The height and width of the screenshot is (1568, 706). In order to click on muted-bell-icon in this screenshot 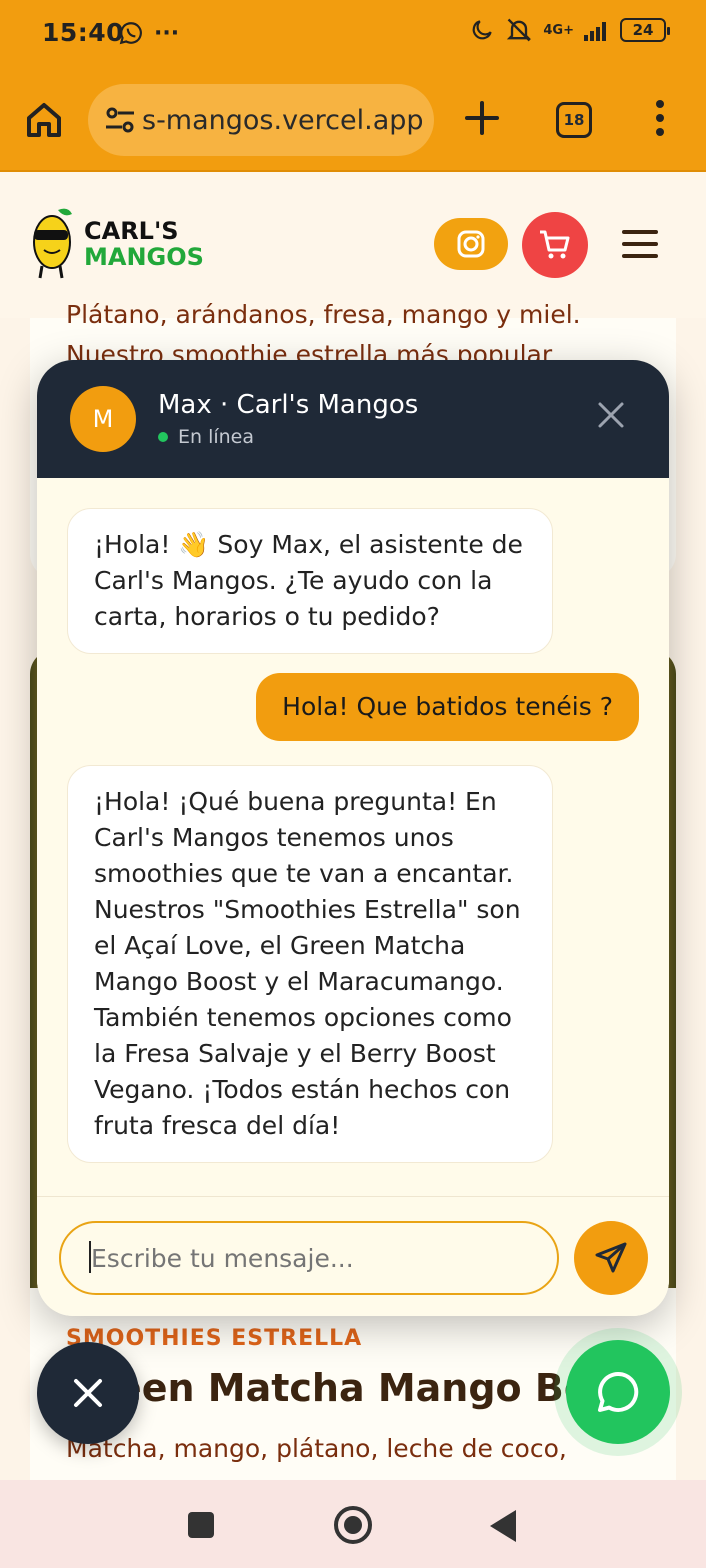, I will do `click(519, 30)`.